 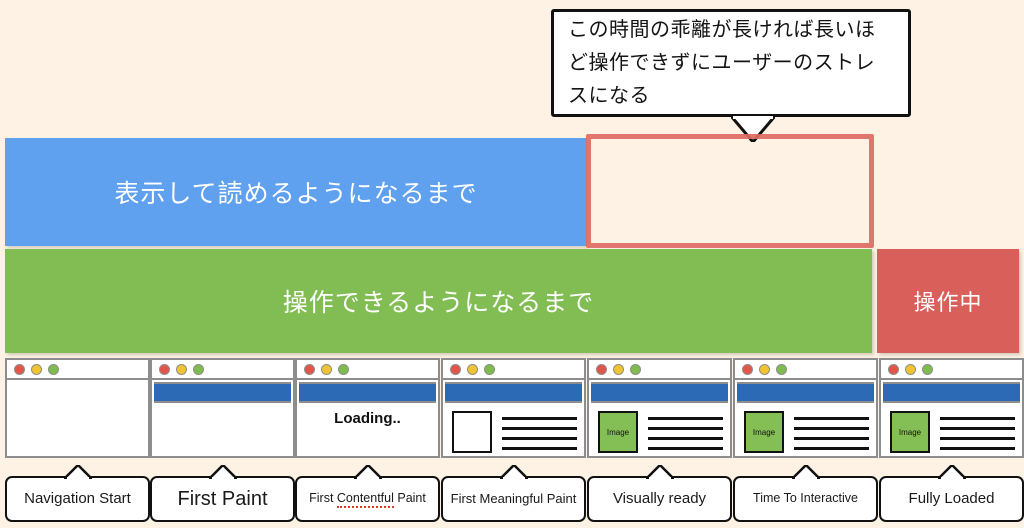 I want to click on milestone-tag-label: Time To Interactive, so click(x=805, y=498).